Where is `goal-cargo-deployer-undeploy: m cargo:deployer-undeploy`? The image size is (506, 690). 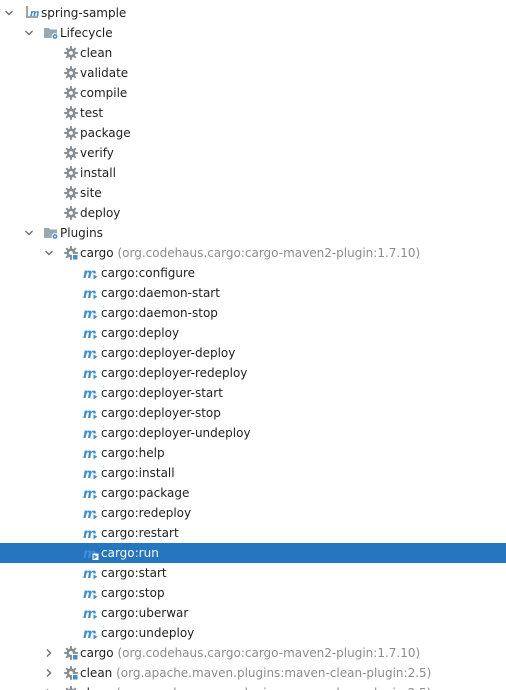
goal-cargo-deployer-undeploy: m cargo:deployer-undeploy is located at coordinates (253, 433).